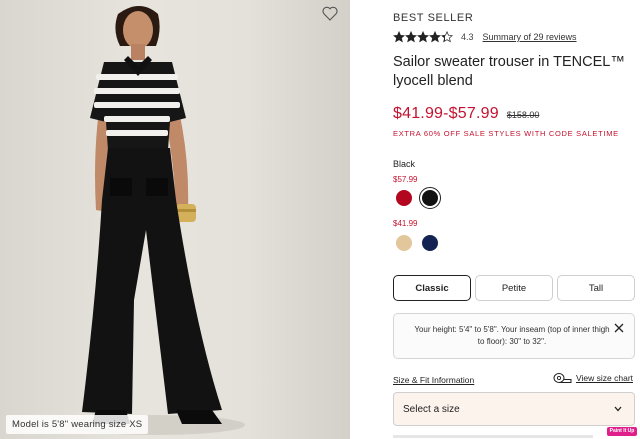 This screenshot has width=640, height=439. What do you see at coordinates (405, 179) in the screenshot?
I see `color-tier-price: $57.99` at bounding box center [405, 179].